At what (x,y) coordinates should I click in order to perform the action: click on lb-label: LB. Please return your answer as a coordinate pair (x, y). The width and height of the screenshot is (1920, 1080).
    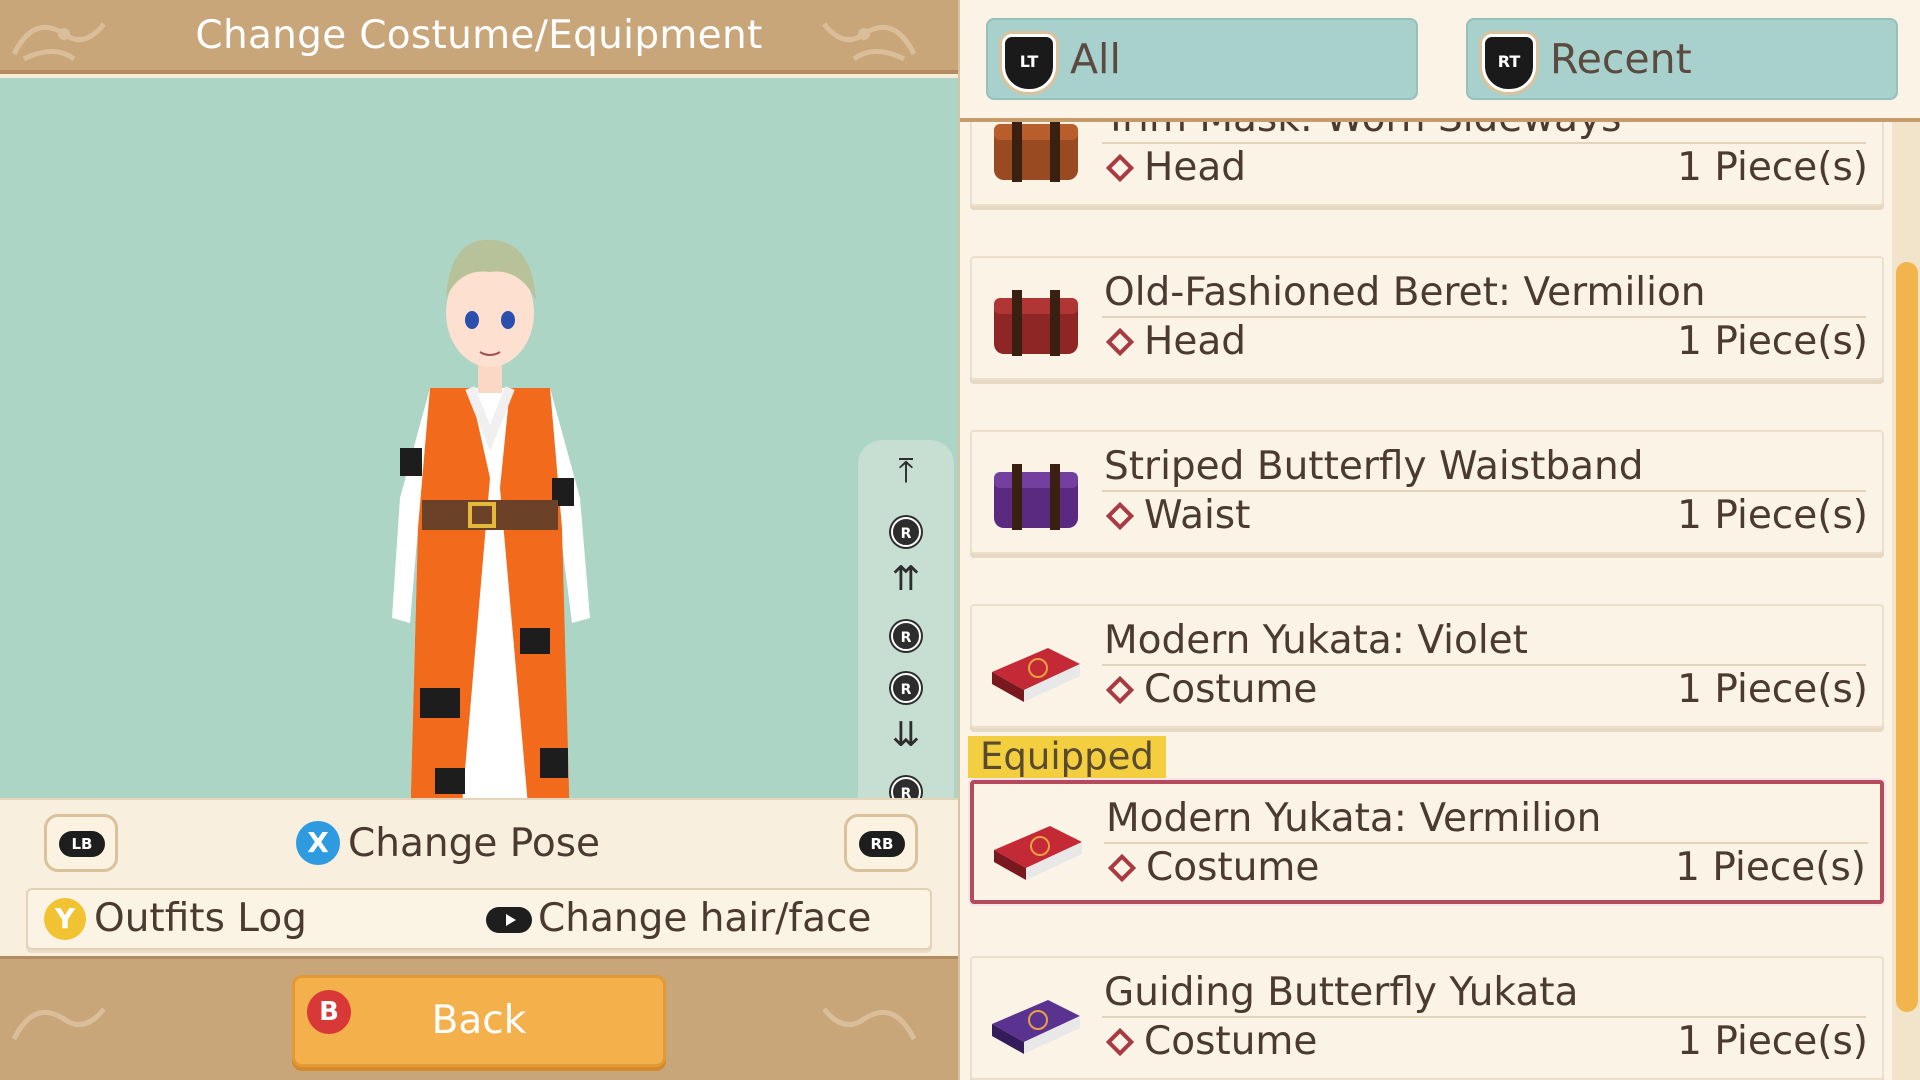
    Looking at the image, I should click on (82, 844).